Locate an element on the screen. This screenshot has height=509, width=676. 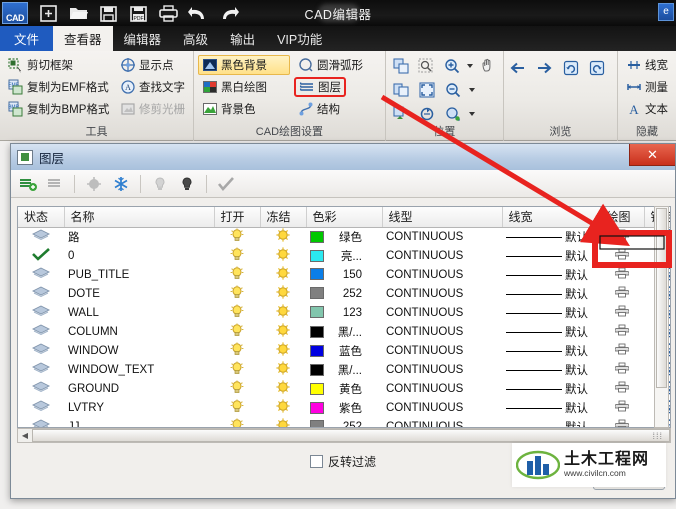
cell-color: 123 is located at coordinates (344, 312).